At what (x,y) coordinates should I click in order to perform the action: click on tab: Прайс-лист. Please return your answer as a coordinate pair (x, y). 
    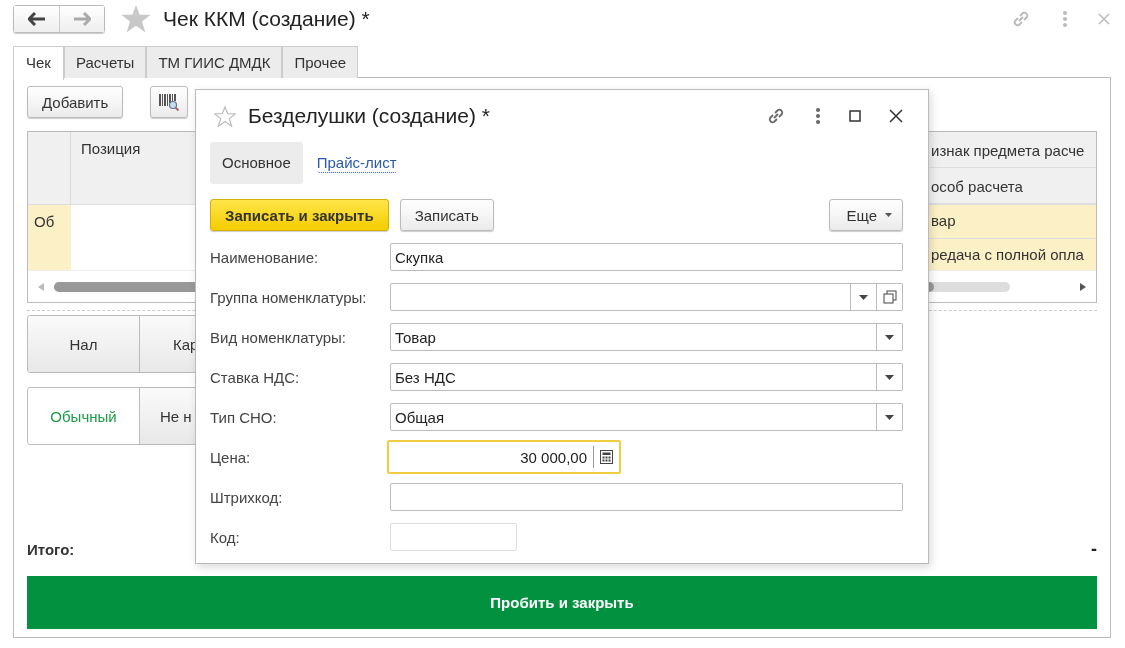
    Looking at the image, I should click on (356, 163).